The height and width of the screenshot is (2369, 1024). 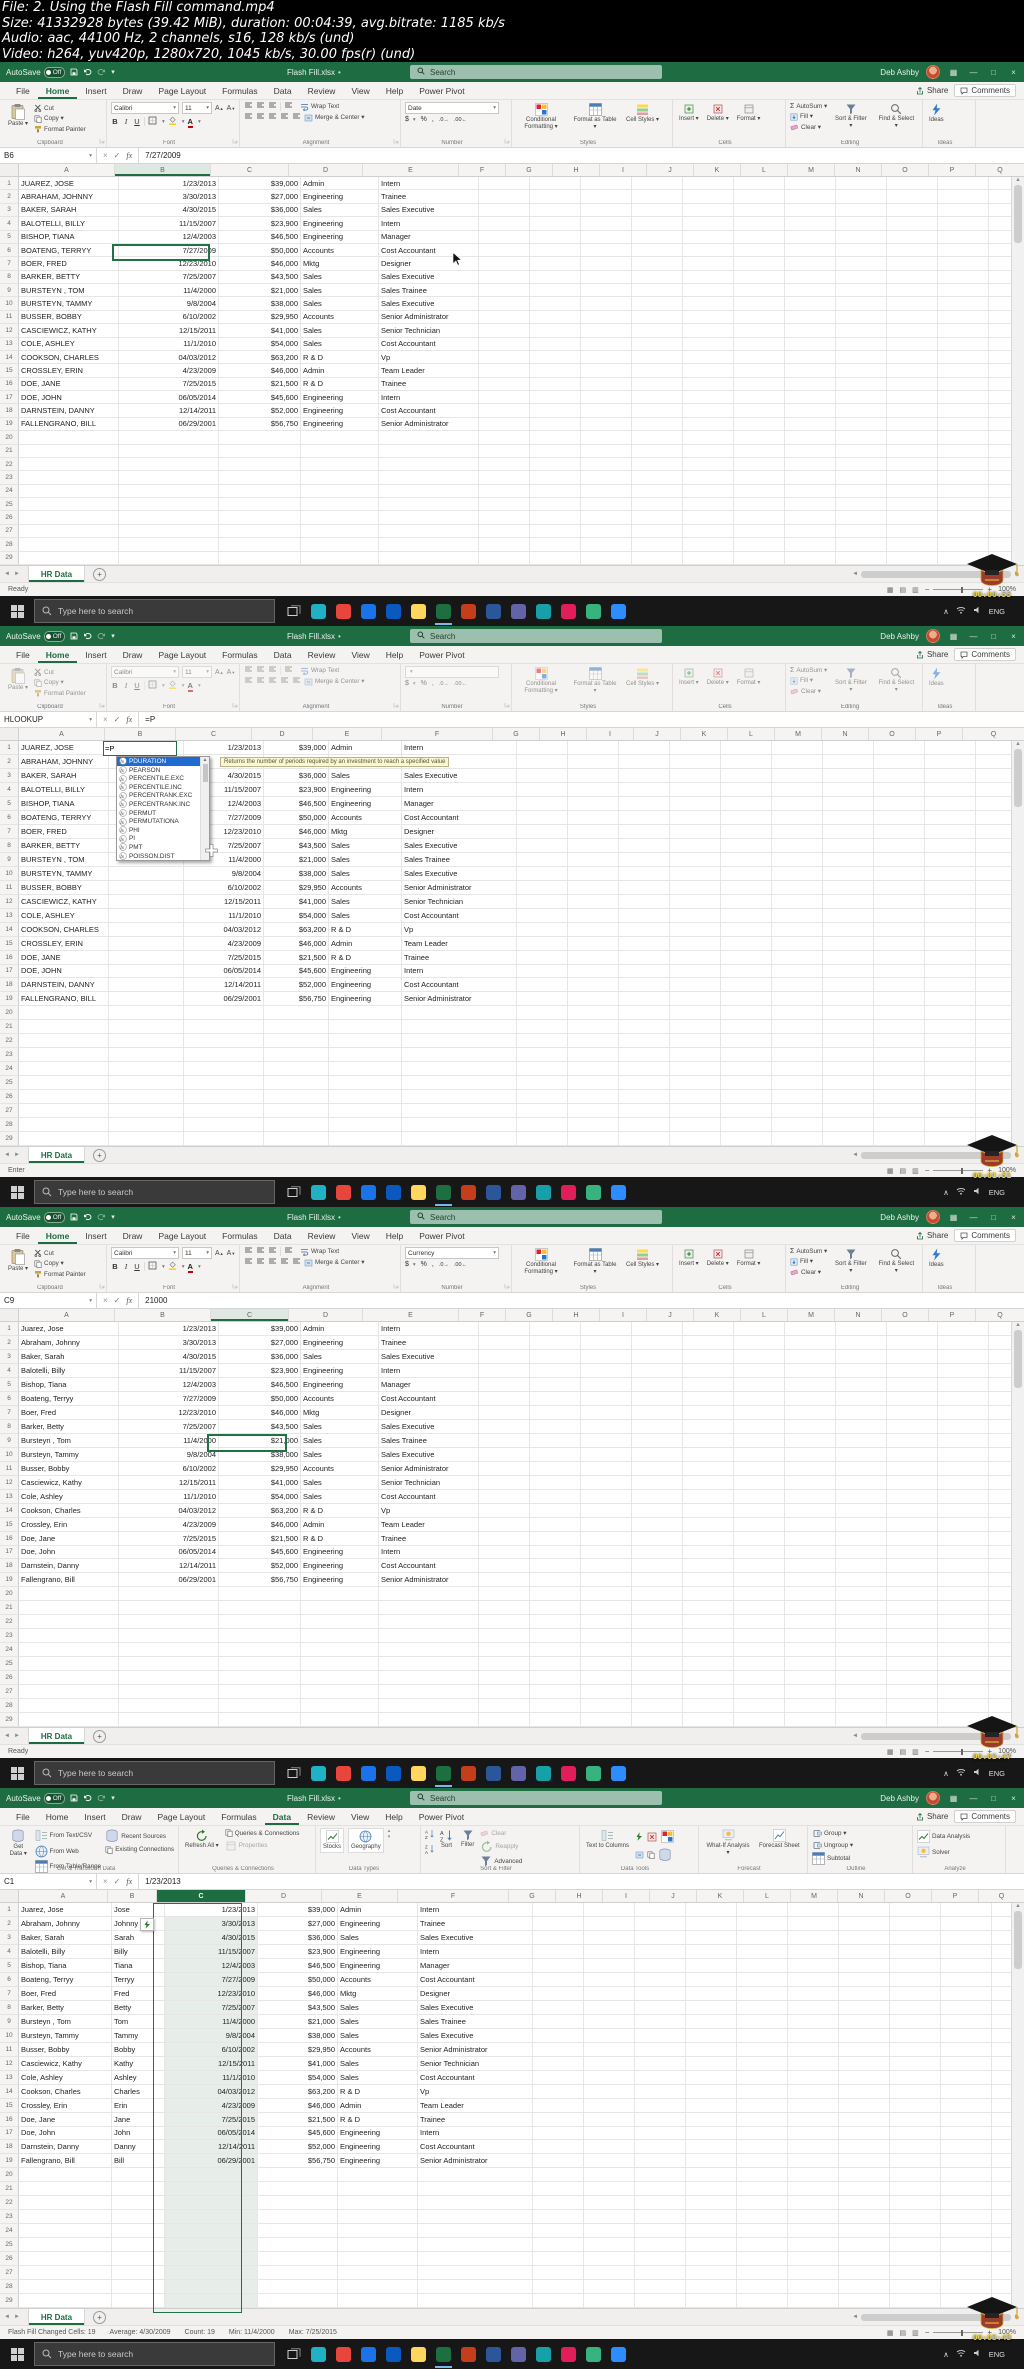 What do you see at coordinates (507, 706) in the screenshot?
I see `dialog-launcher-icon` at bounding box center [507, 706].